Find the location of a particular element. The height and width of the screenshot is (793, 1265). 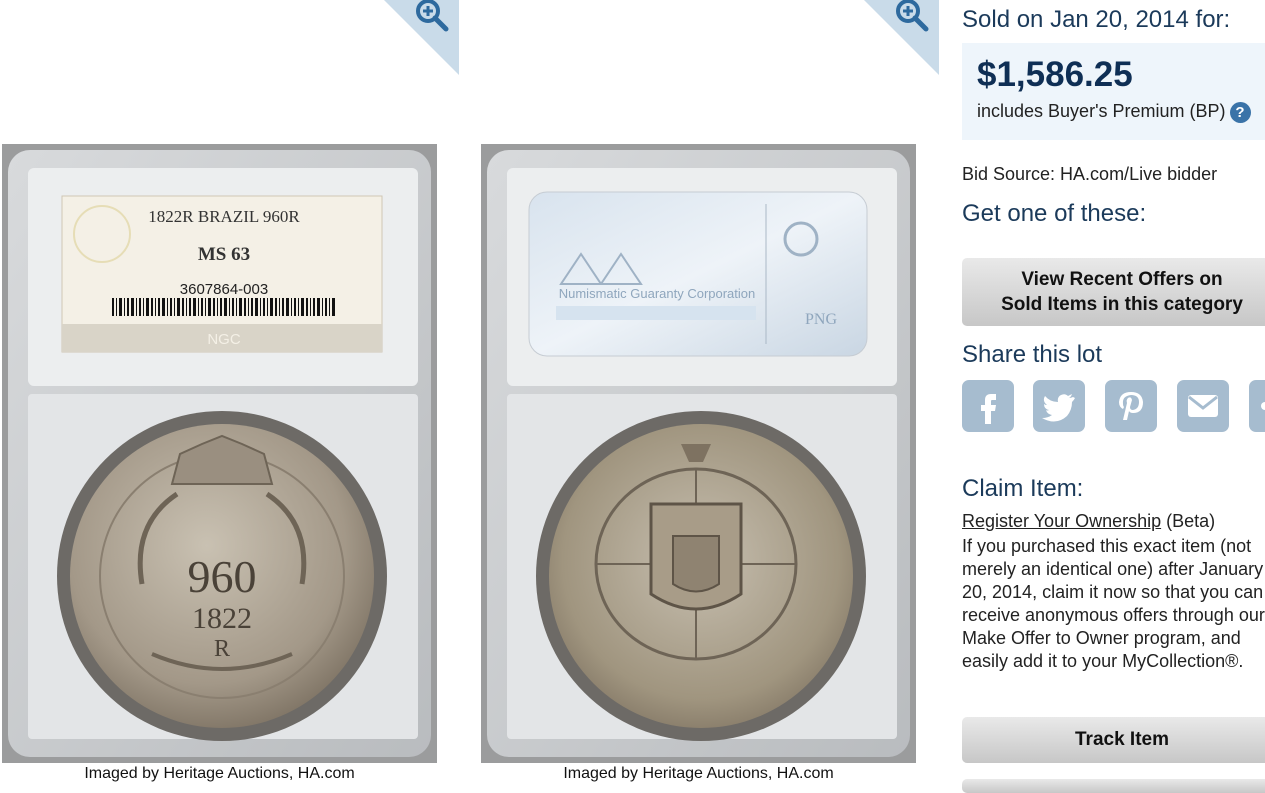

get-one-heading: Get one of these: is located at coordinates (1054, 213).